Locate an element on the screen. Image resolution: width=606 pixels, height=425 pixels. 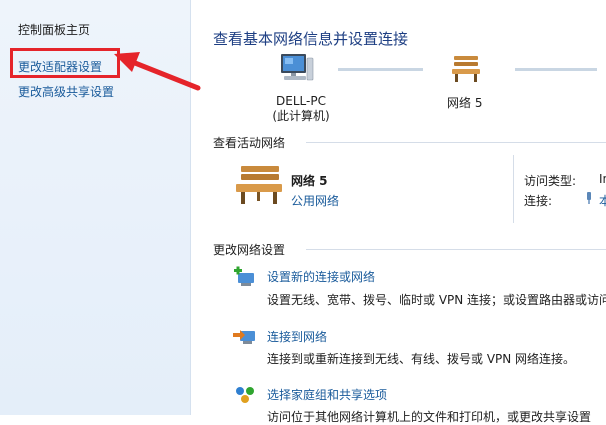
computer-label: DELL-PC (此计算机) is located at coordinates (301, 109).